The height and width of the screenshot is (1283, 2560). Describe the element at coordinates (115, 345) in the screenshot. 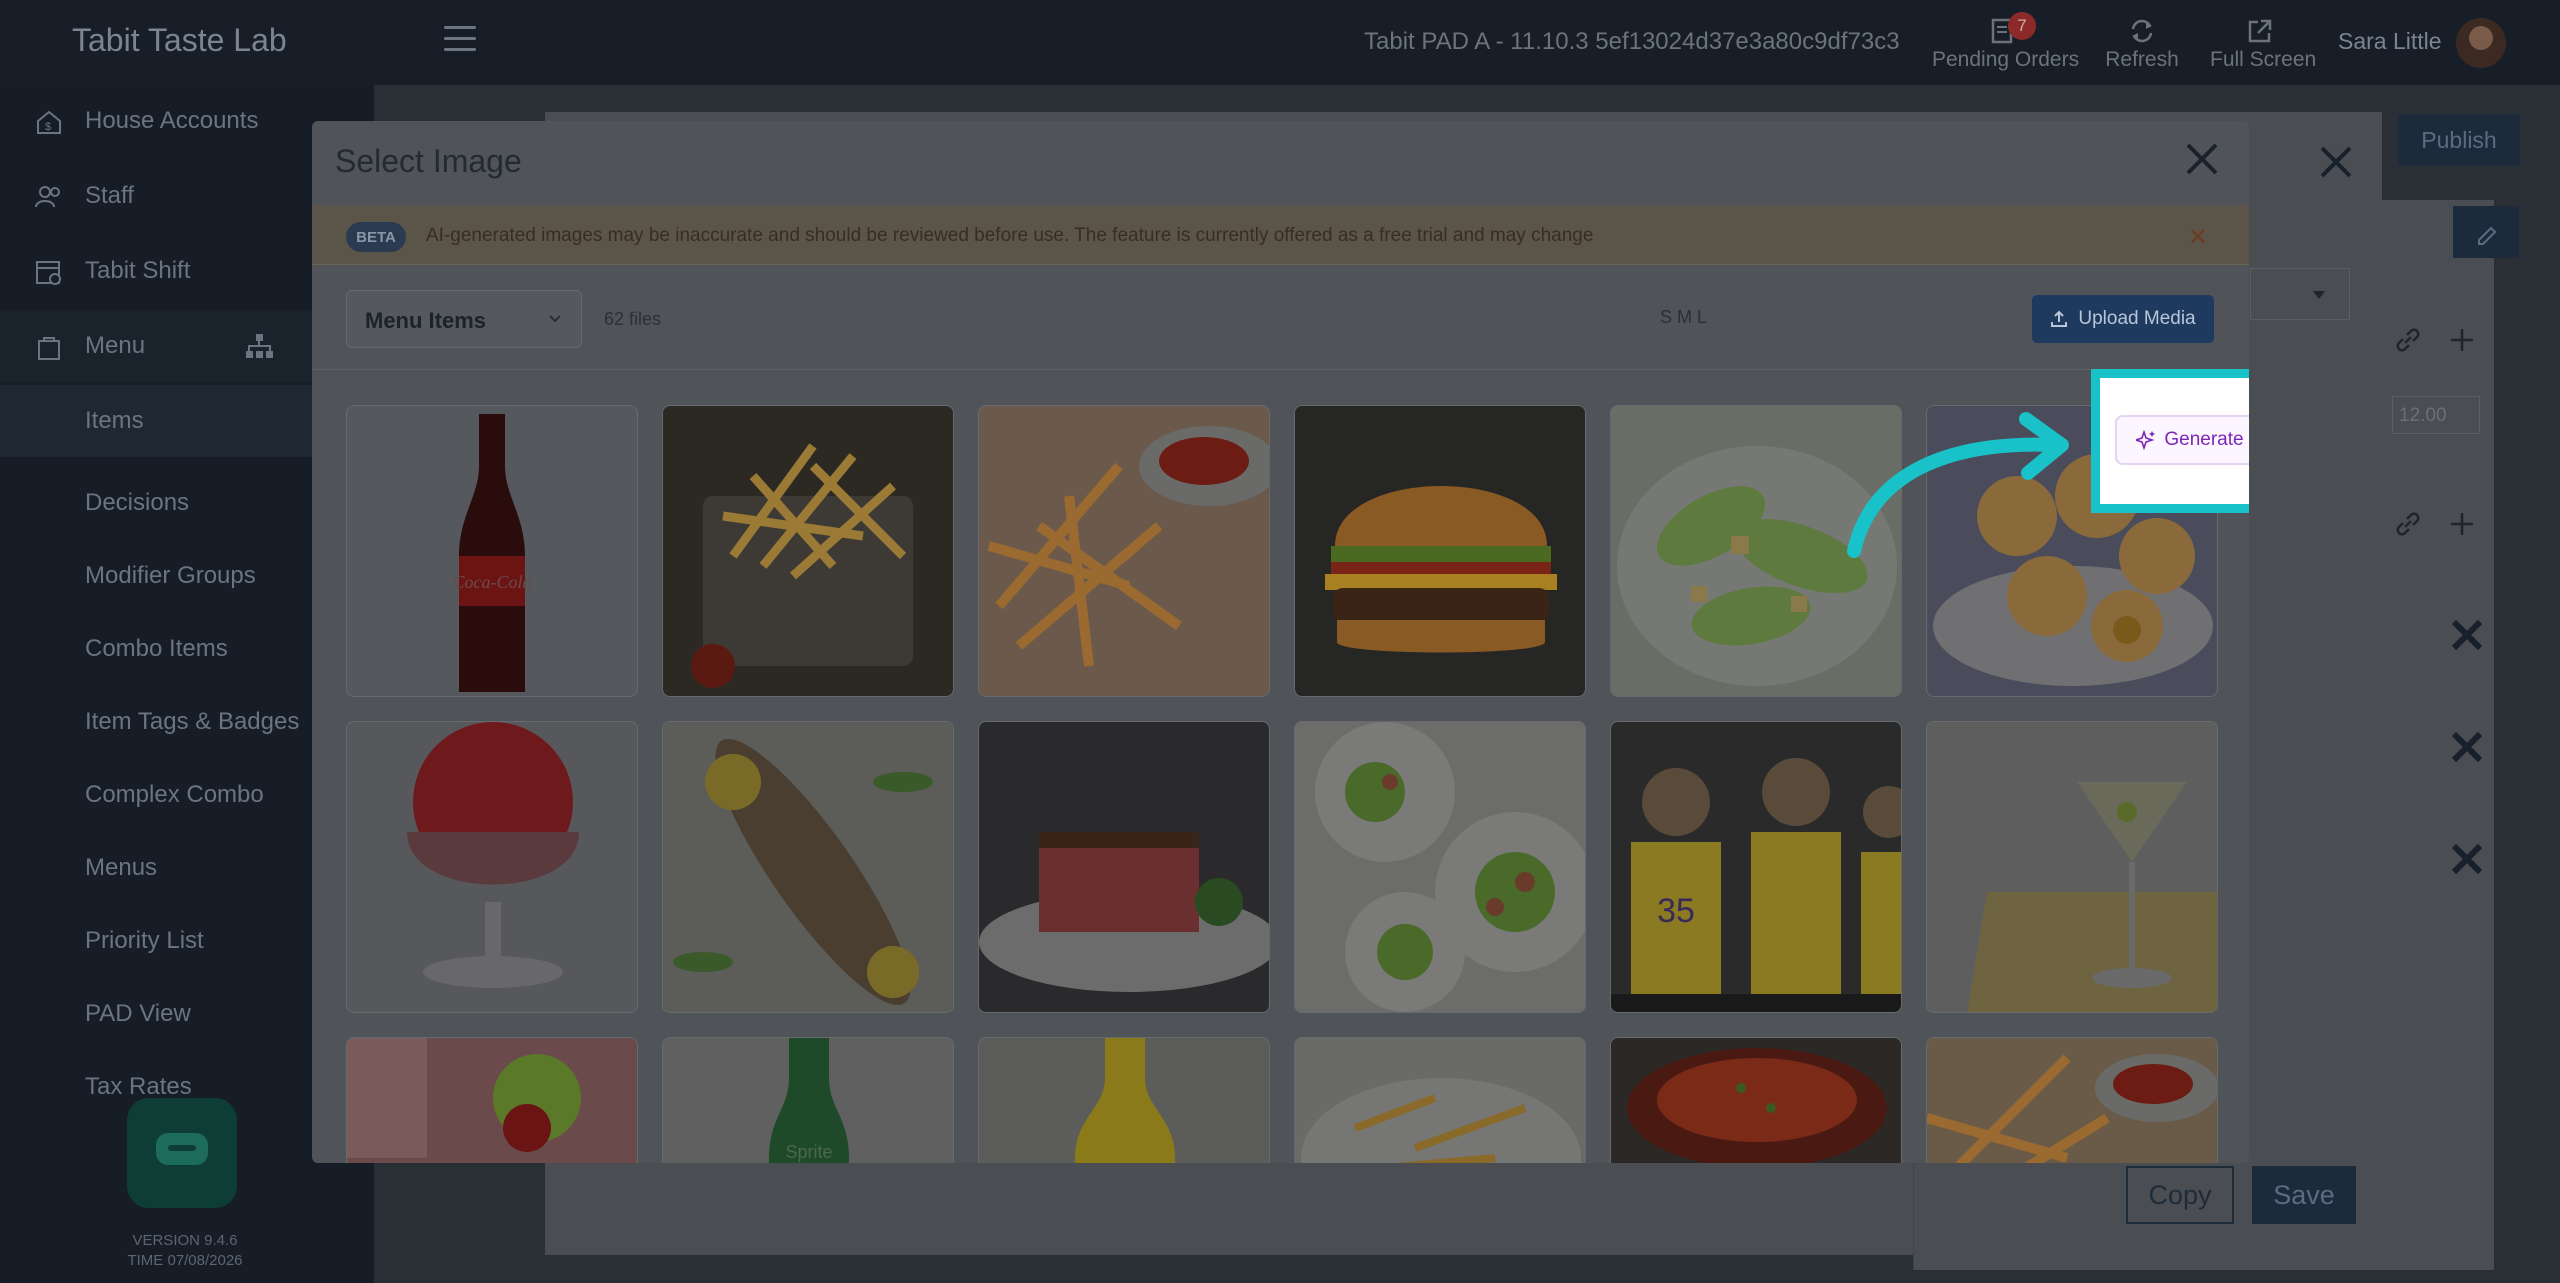

I see `sidebar-item-label: Menu` at that location.